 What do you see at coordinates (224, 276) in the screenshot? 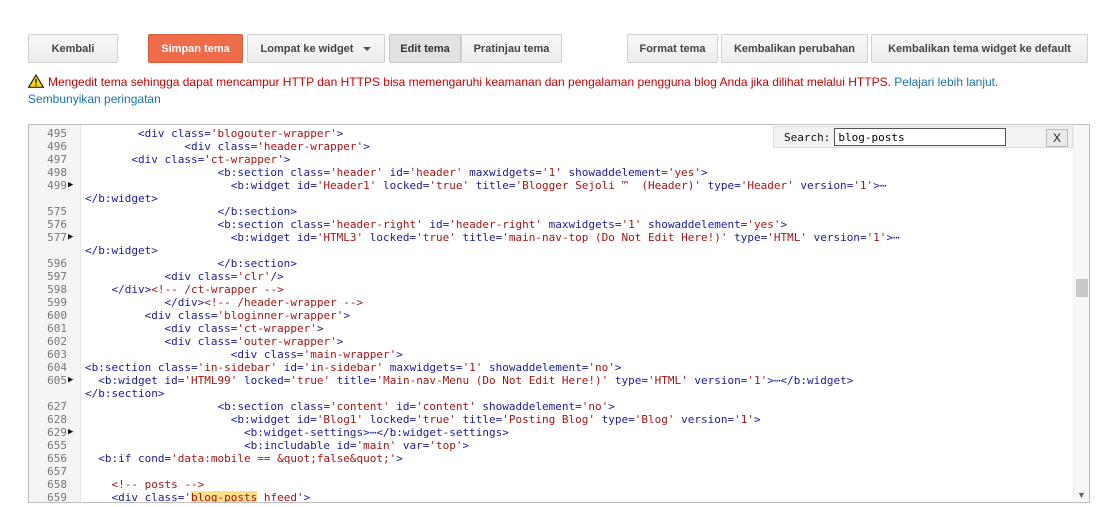
I see `code-text: <div class='clr'/>` at bounding box center [224, 276].